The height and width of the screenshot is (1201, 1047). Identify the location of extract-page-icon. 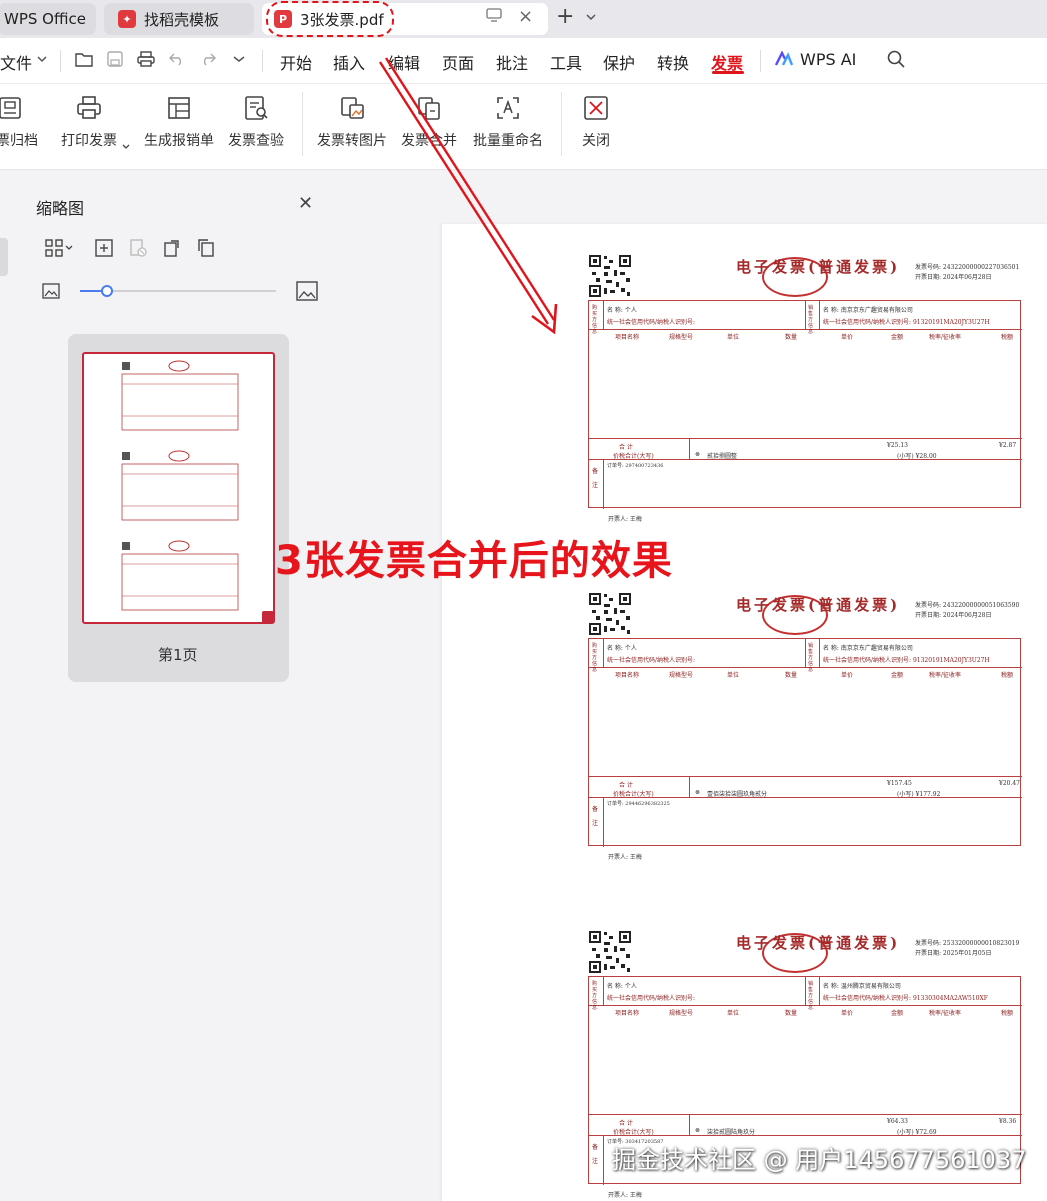
(206, 248).